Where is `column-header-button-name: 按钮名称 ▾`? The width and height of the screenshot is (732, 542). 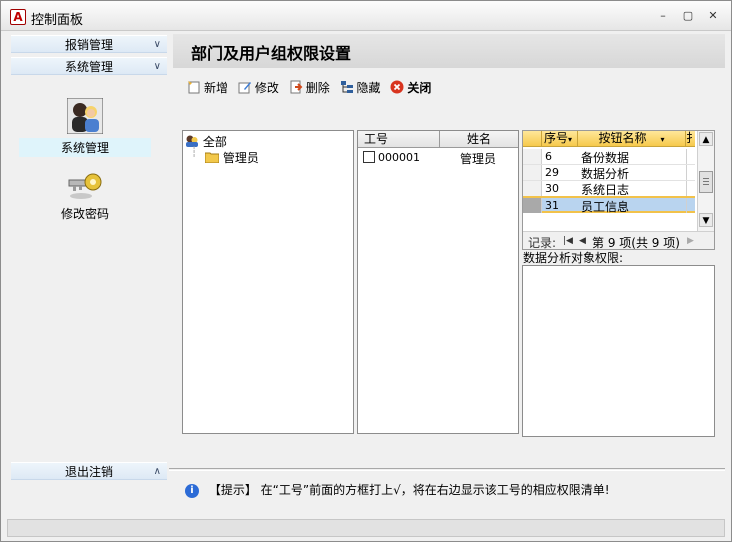
column-header-button-name: 按钮名称 ▾ is located at coordinates (632, 139).